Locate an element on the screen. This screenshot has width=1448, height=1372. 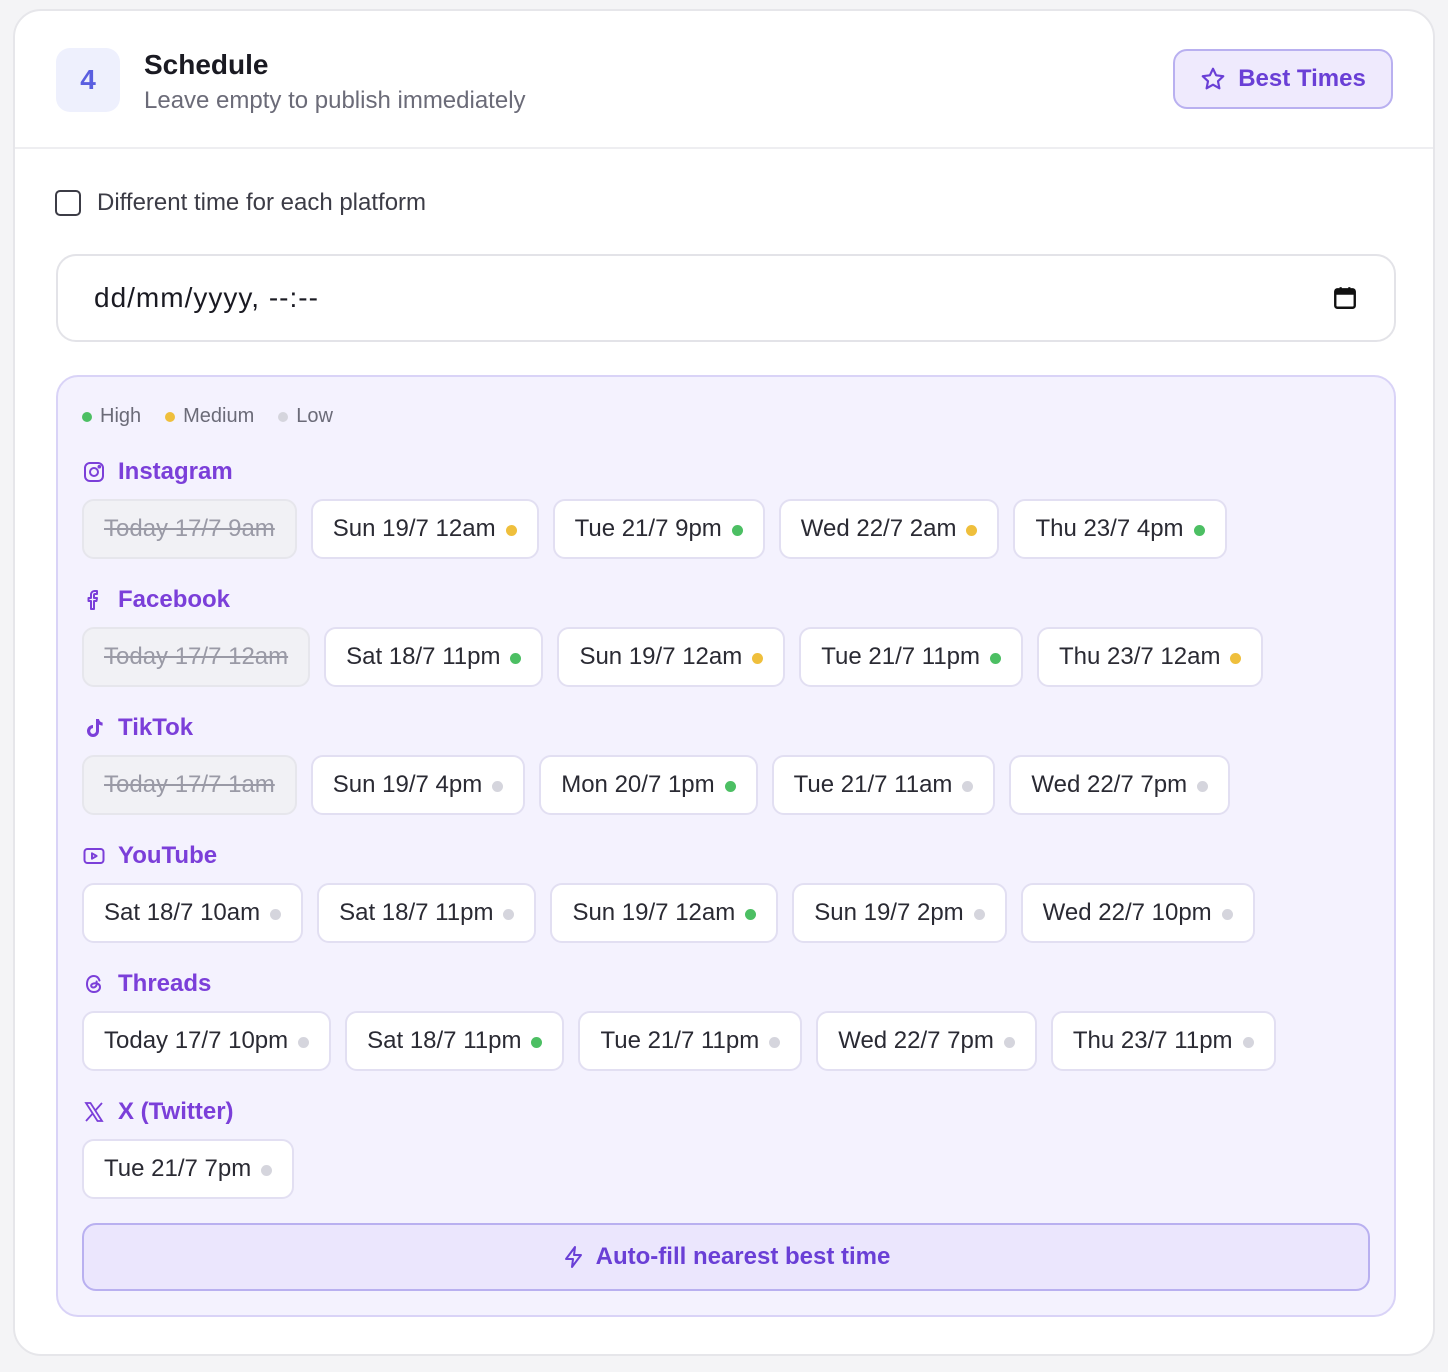
time-slot-chip: Mon 20/7 1pm is located at coordinates (648, 785).